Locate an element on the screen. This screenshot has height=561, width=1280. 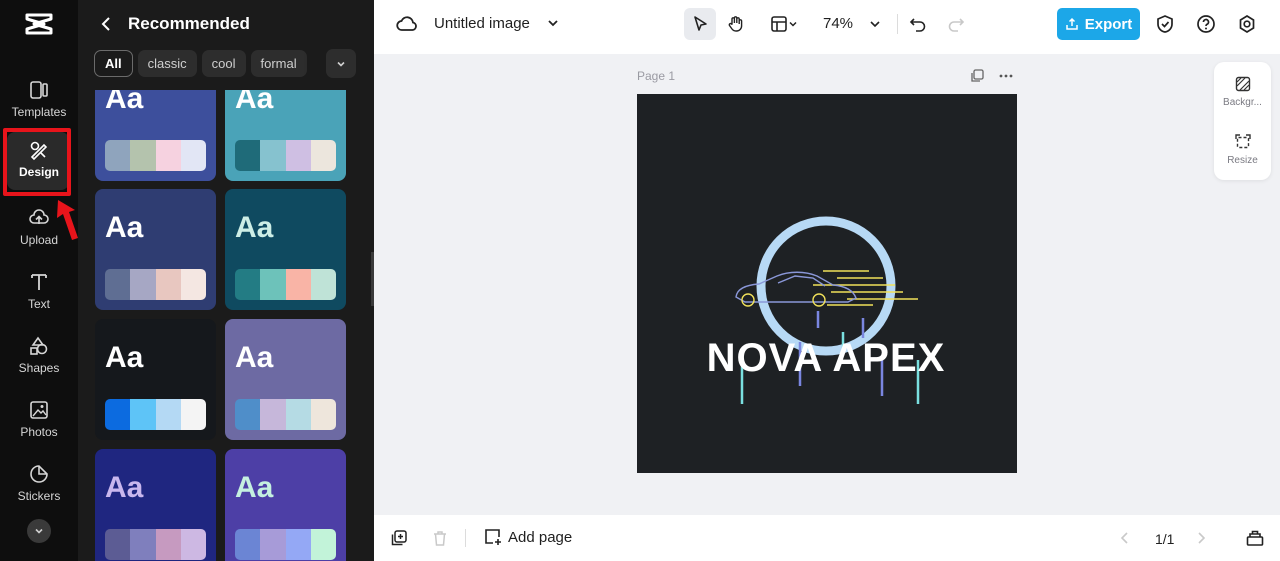
more-options-icon is located at coordinates (1006, 76).